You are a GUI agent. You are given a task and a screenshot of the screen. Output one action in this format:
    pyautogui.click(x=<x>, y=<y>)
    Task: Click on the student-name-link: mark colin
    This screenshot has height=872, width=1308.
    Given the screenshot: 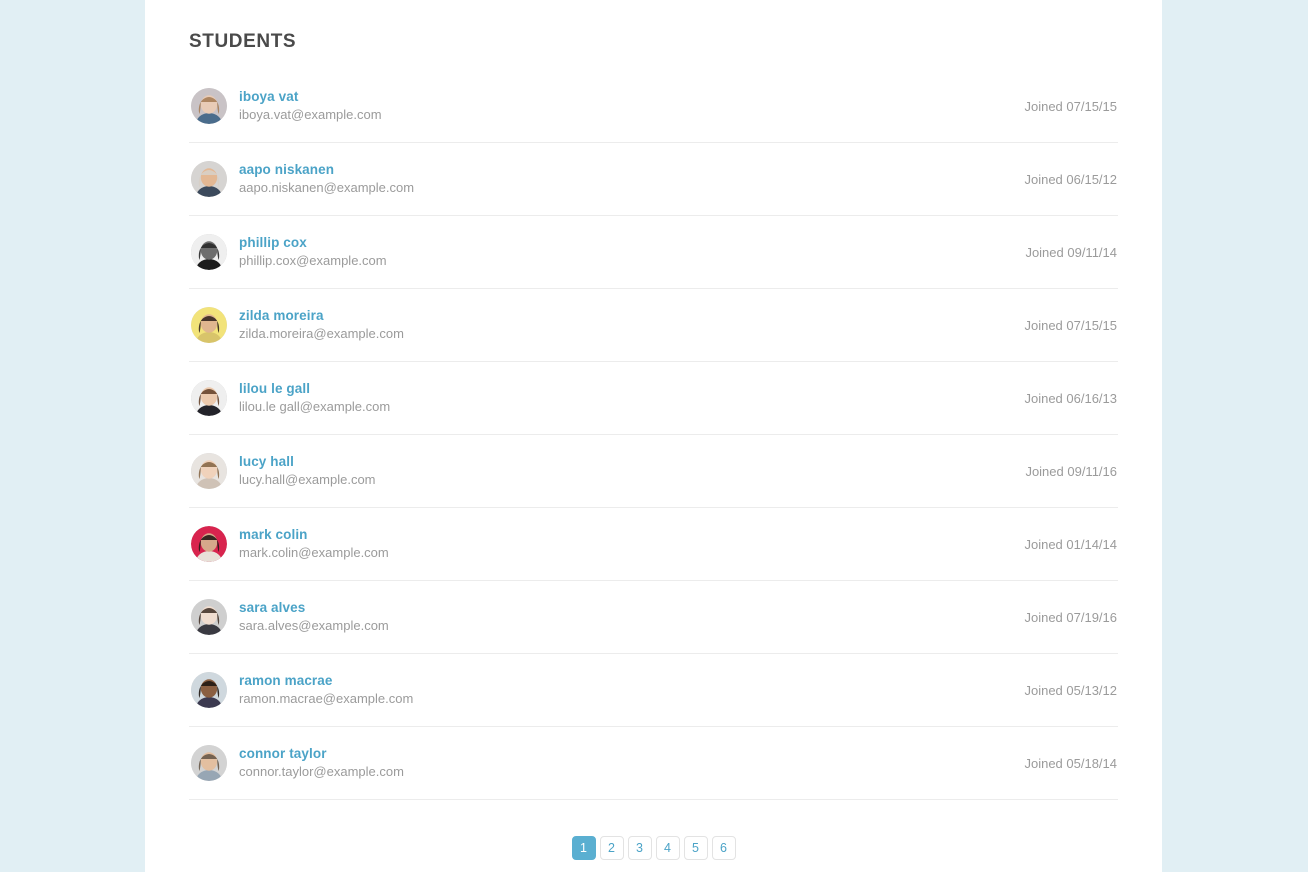 What is the action you would take?
    pyautogui.click(x=631, y=535)
    